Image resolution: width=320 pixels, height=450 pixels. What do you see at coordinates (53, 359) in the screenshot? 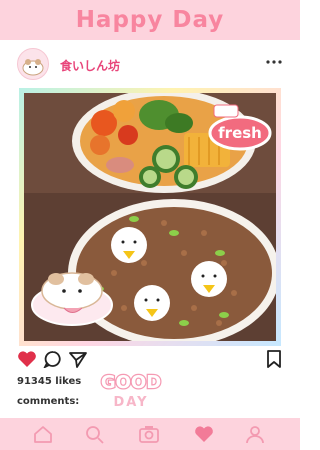
I see `comment-bubble-icon` at bounding box center [53, 359].